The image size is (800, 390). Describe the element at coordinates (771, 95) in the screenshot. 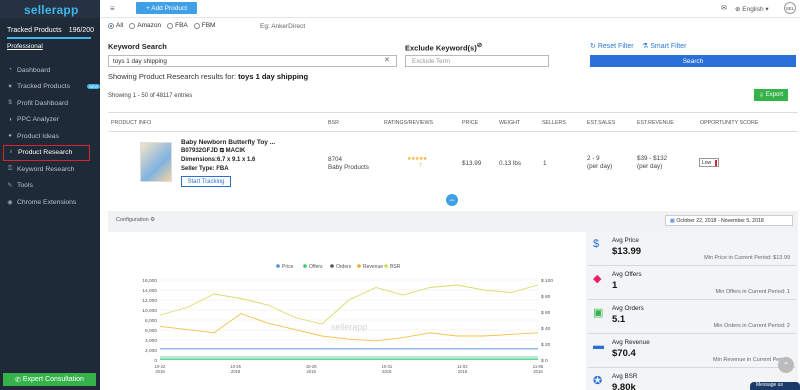

I see `export-button: ⇩ Export` at that location.